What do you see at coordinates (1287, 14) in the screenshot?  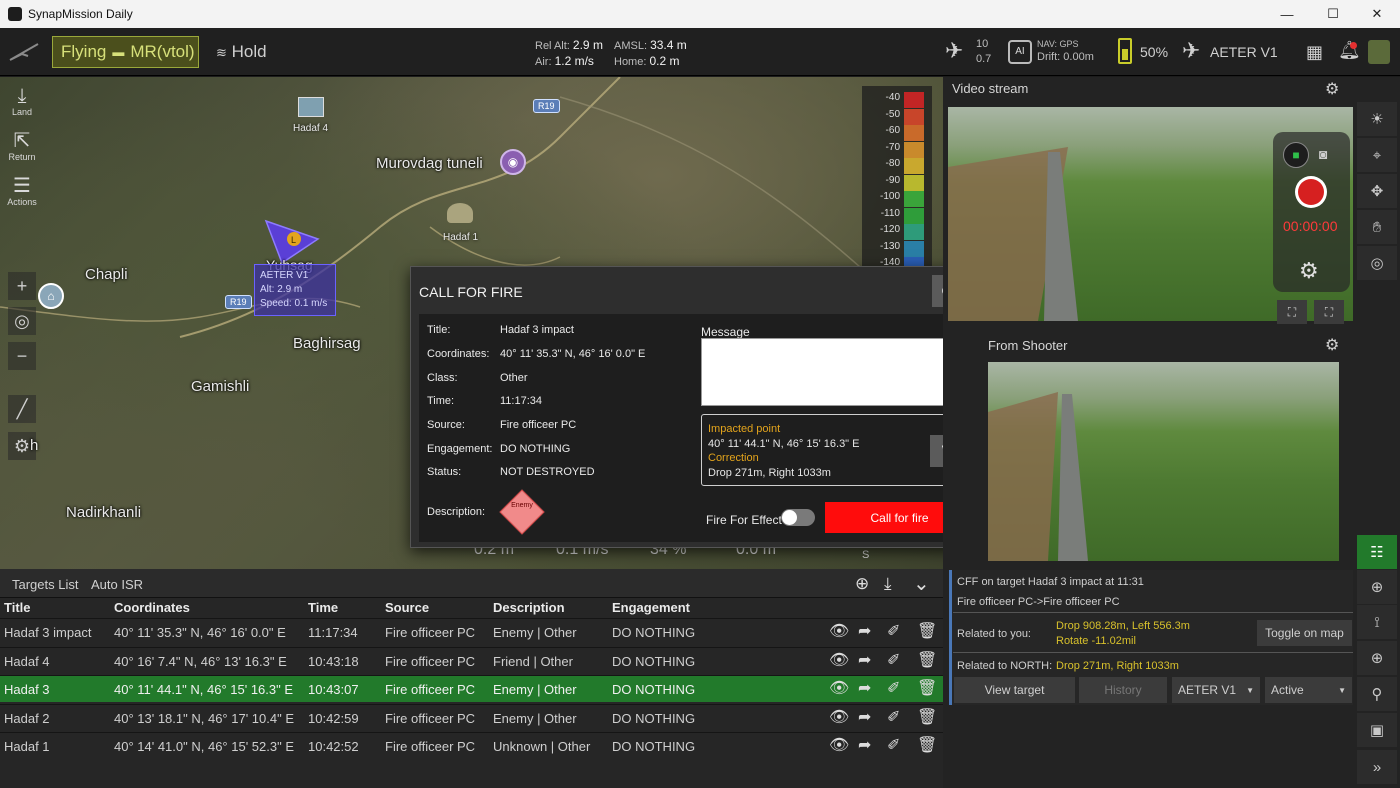 I see `minimize-button: —` at bounding box center [1287, 14].